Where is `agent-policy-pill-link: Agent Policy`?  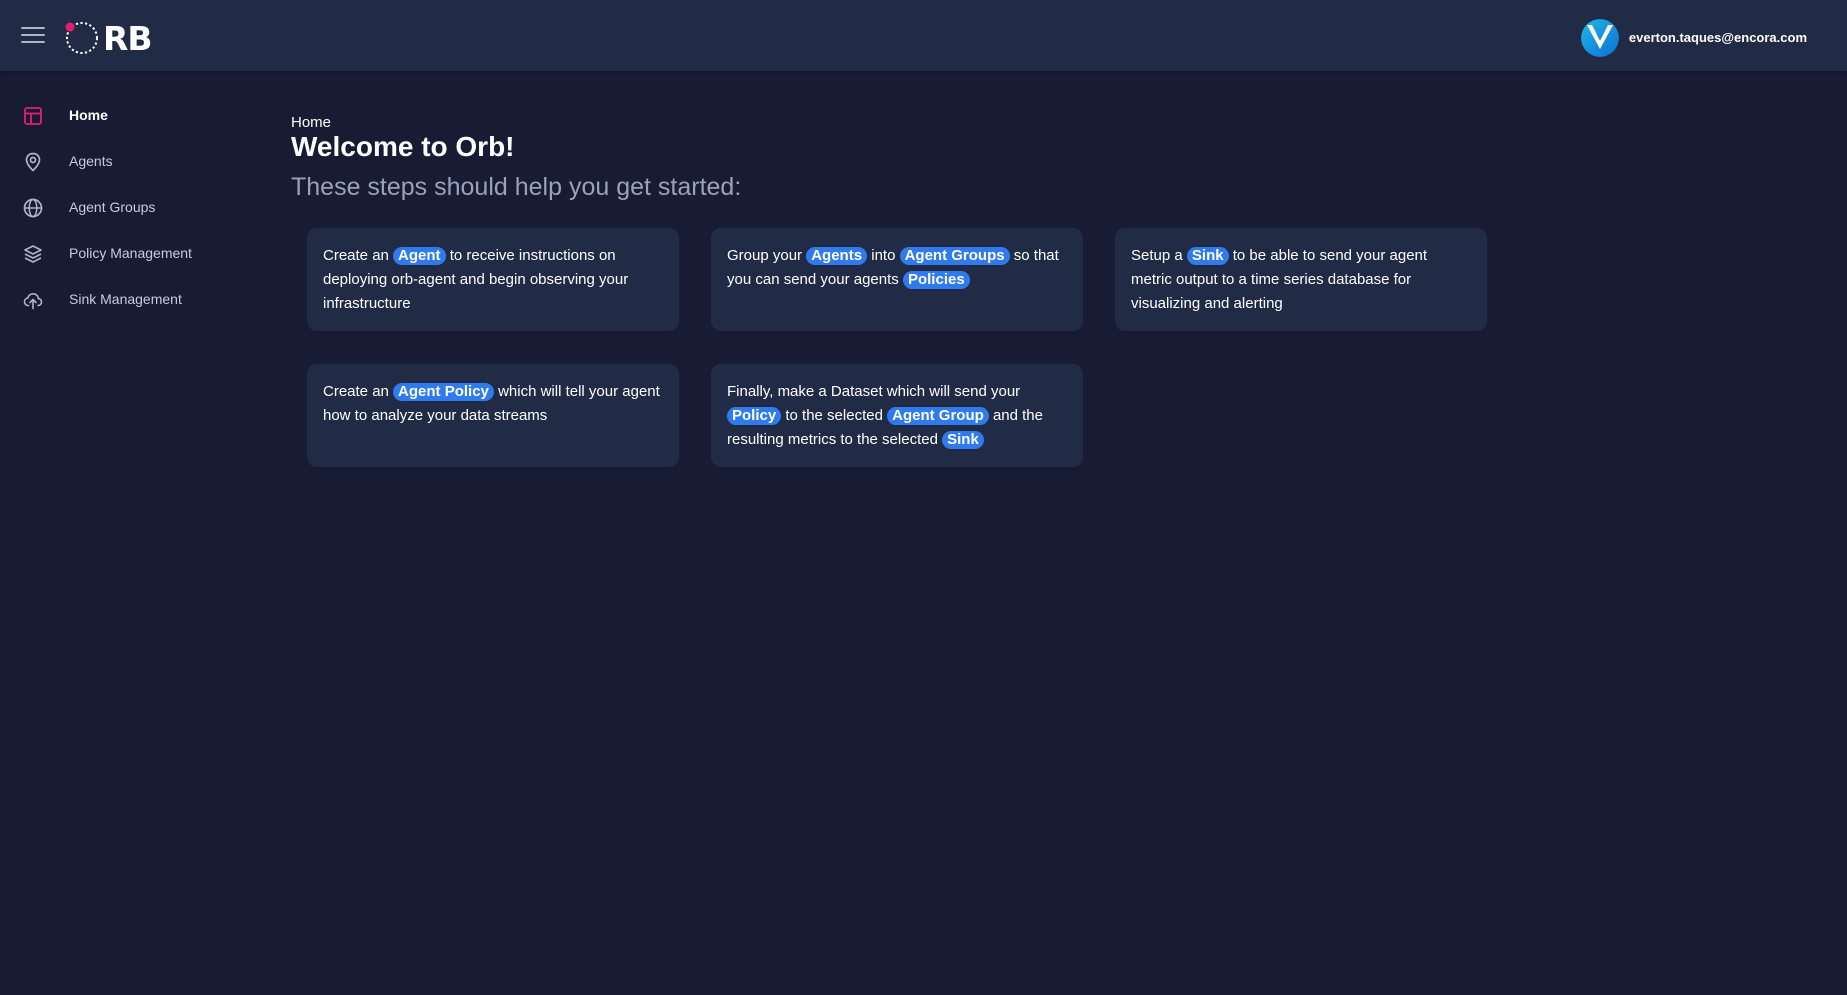
agent-policy-pill-link: Agent Policy is located at coordinates (443, 392).